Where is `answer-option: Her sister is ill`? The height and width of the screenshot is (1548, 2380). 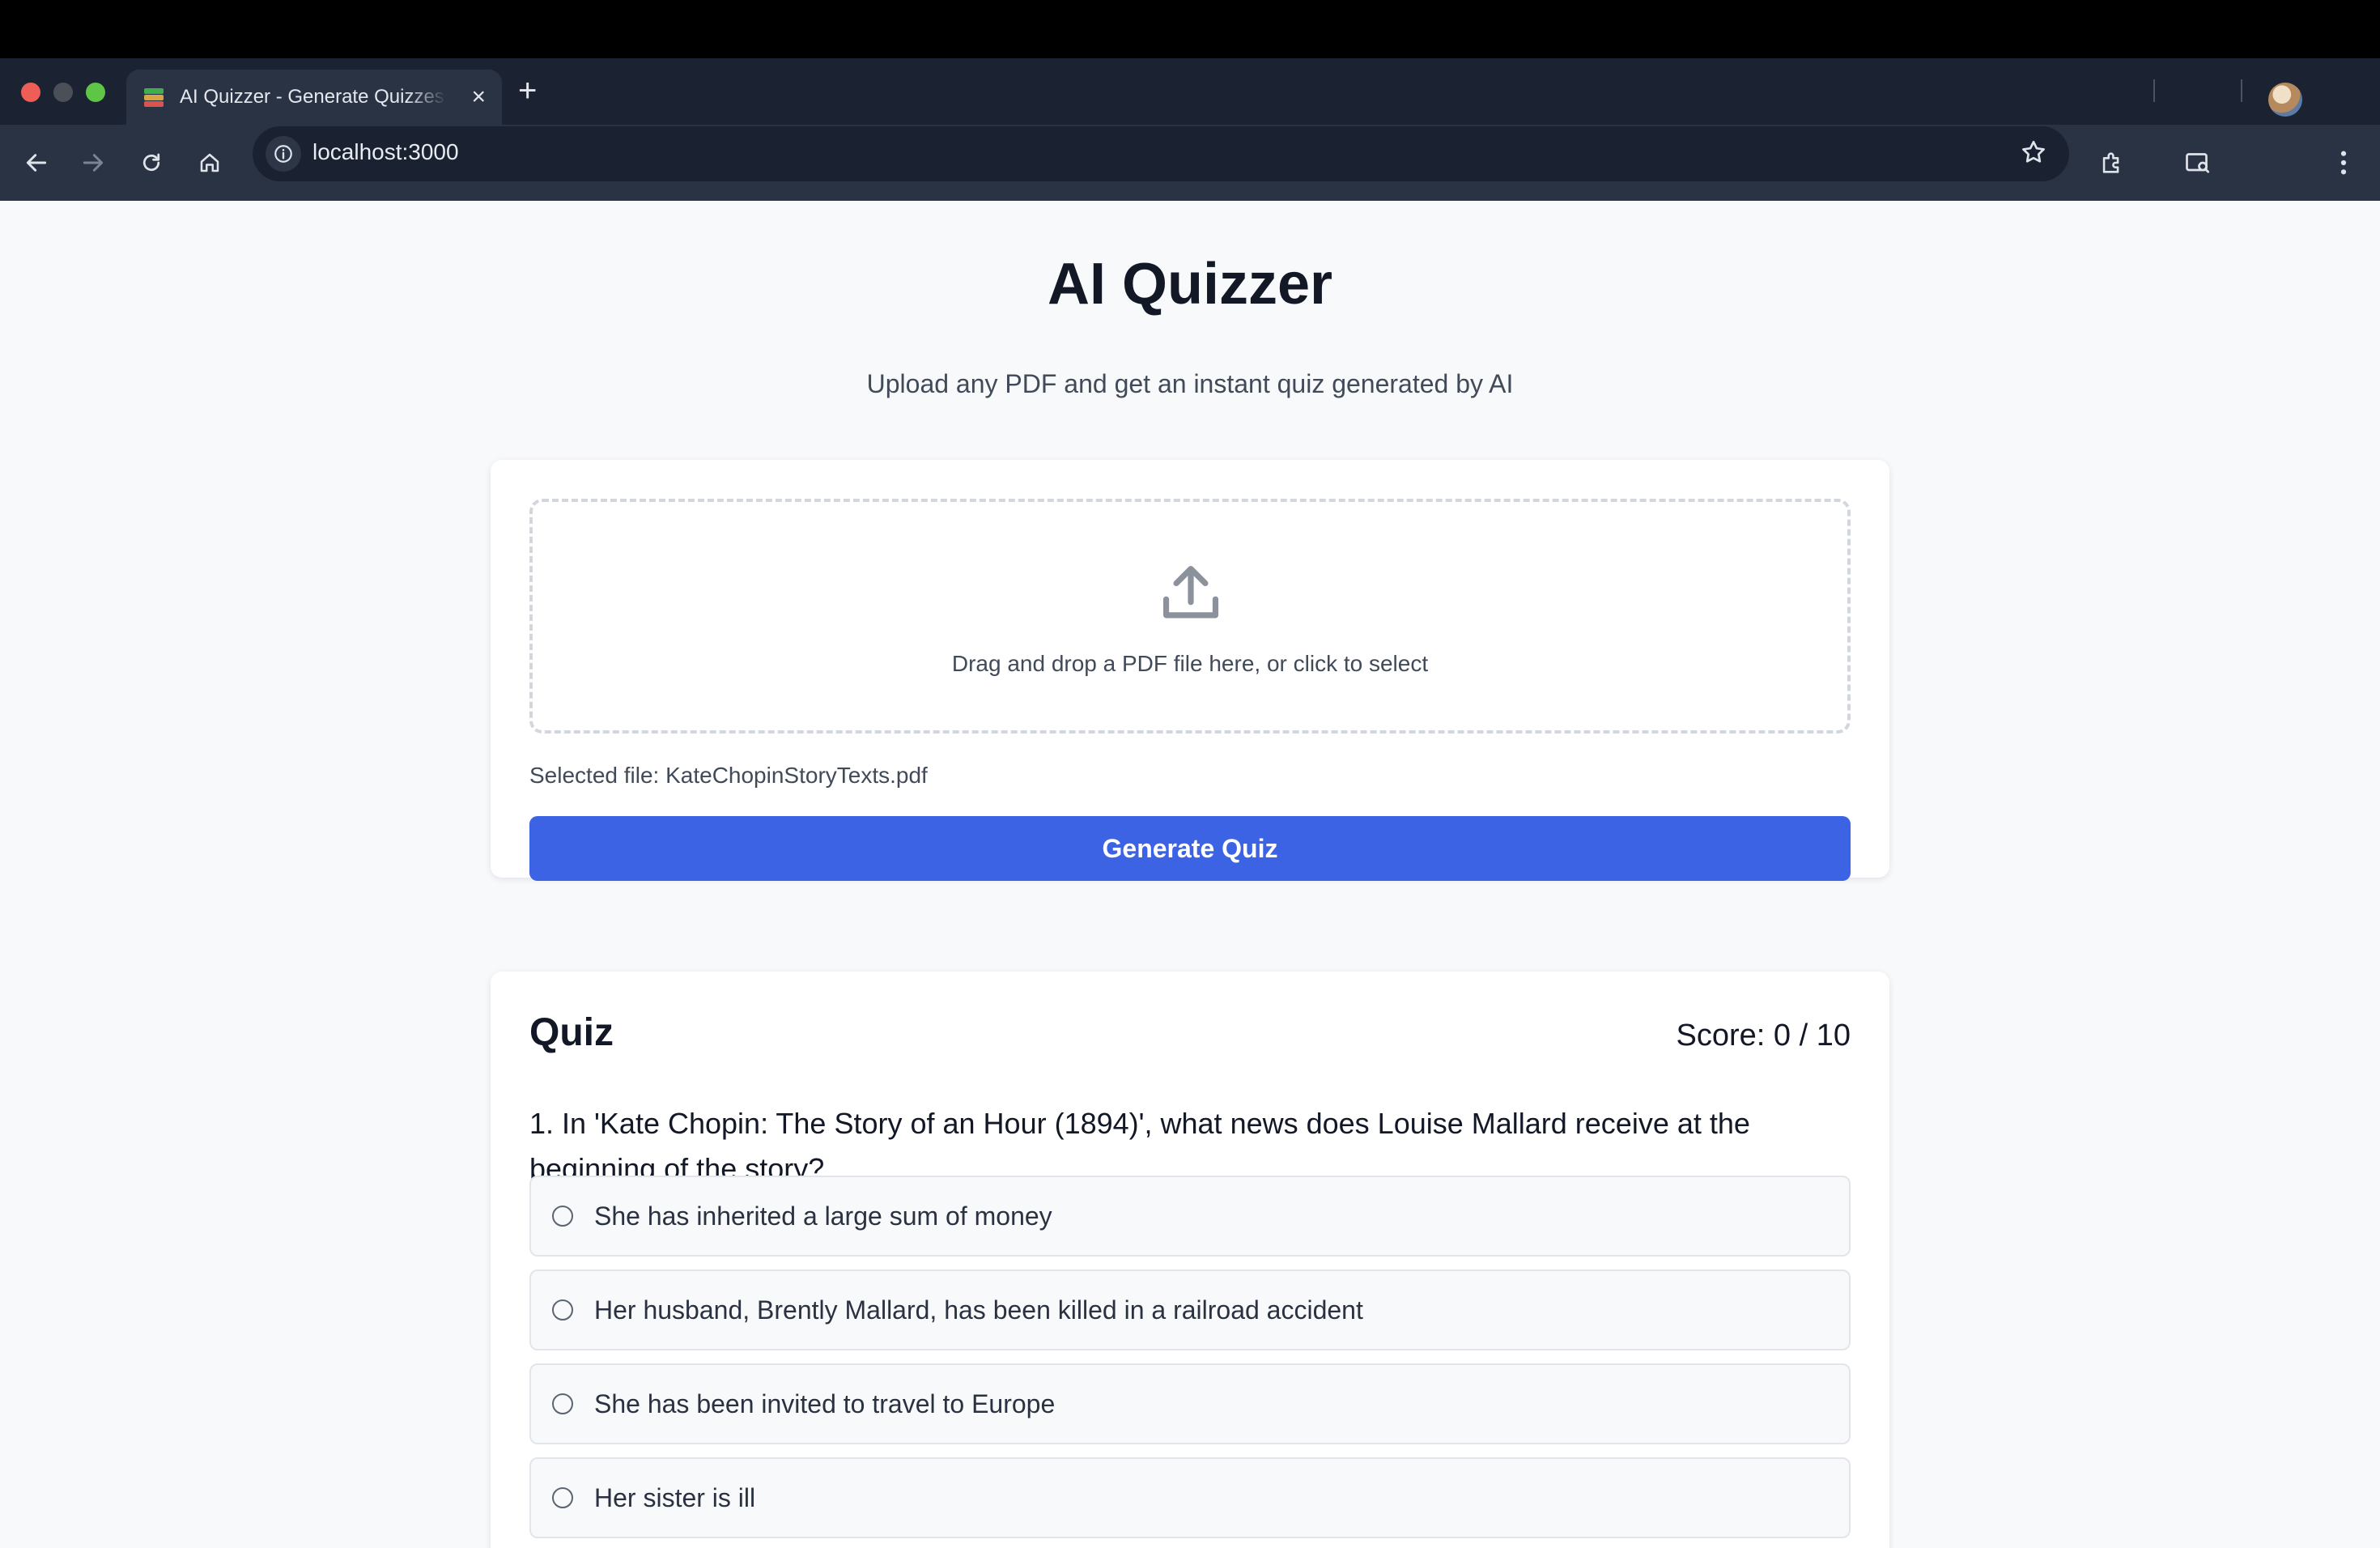
answer-option: Her sister is ill is located at coordinates (1190, 1498).